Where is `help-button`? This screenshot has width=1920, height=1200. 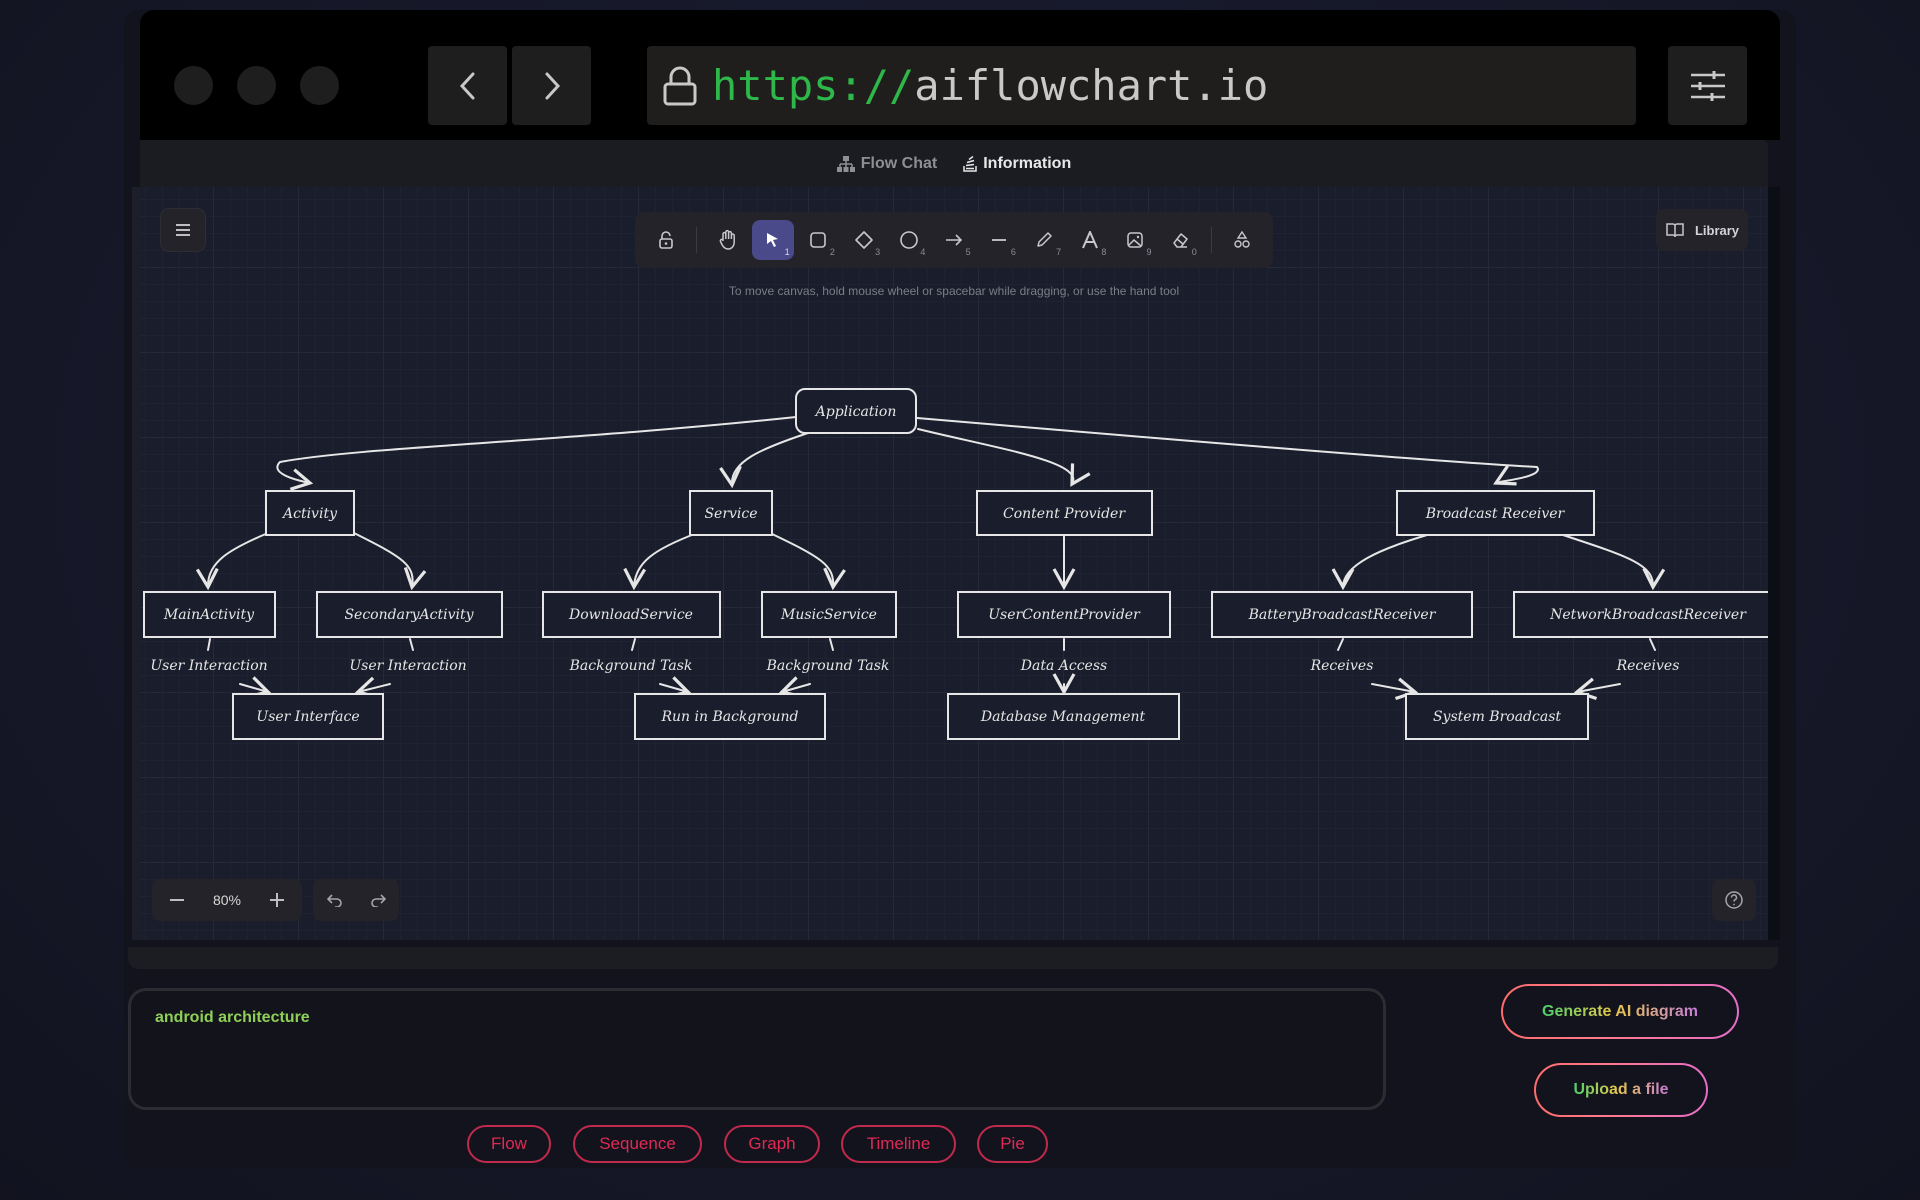 help-button is located at coordinates (1734, 900).